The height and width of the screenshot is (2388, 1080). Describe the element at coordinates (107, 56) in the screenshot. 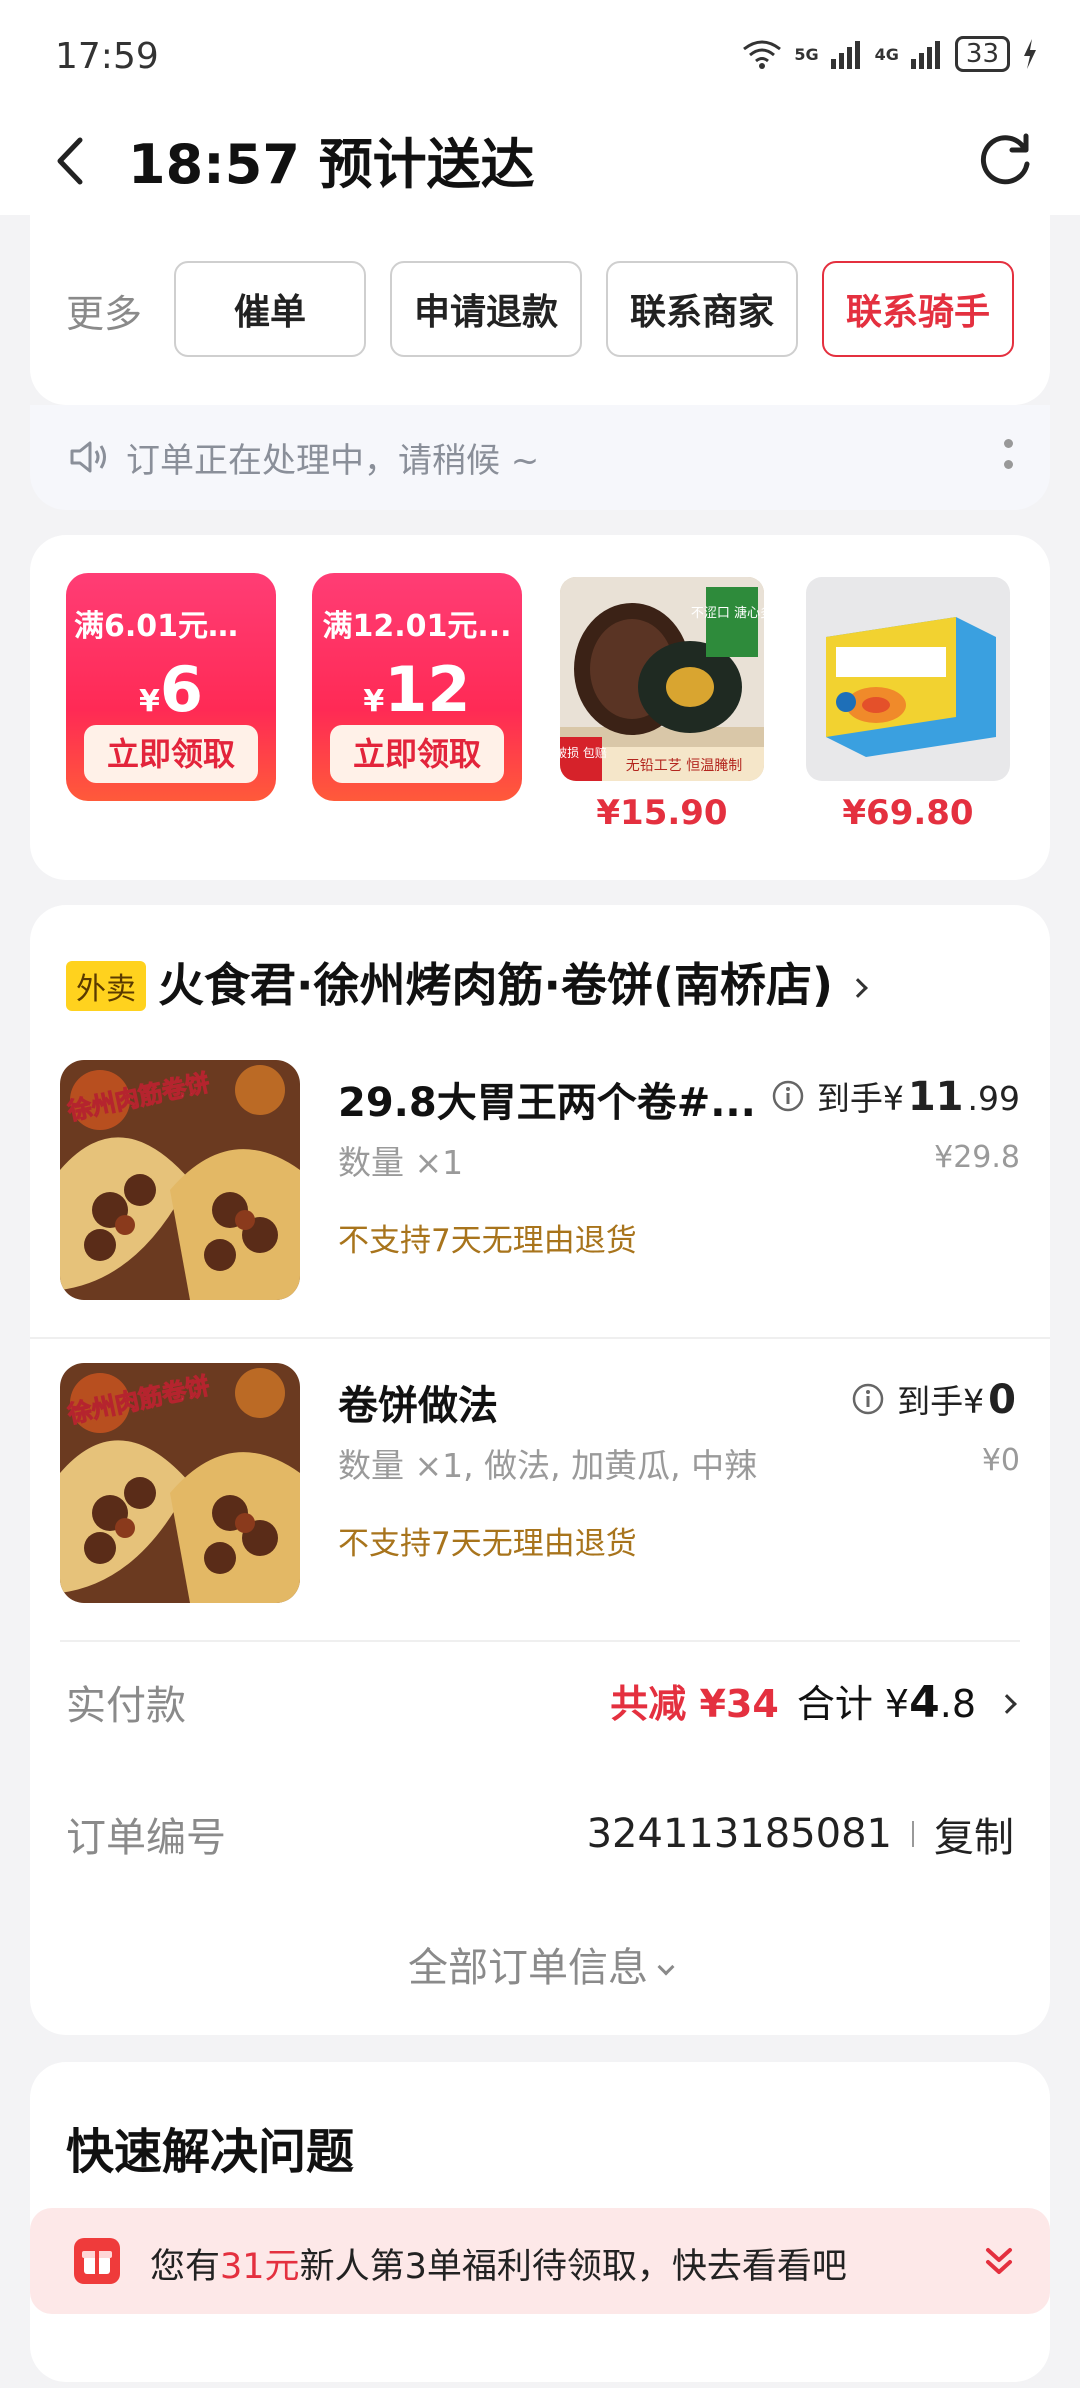

I see `status-time: 17:59` at that location.